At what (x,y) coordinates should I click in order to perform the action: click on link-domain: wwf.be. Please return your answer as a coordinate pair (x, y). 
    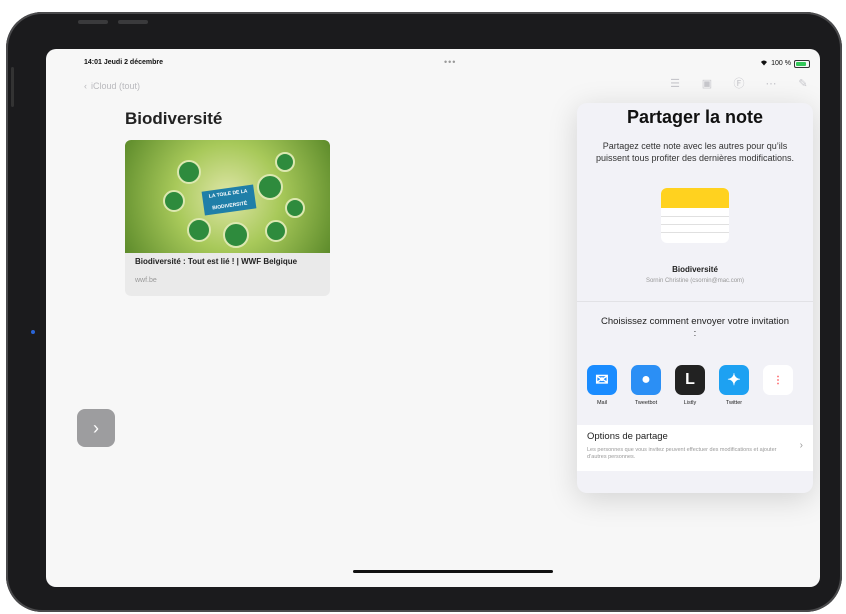
    Looking at the image, I should click on (146, 280).